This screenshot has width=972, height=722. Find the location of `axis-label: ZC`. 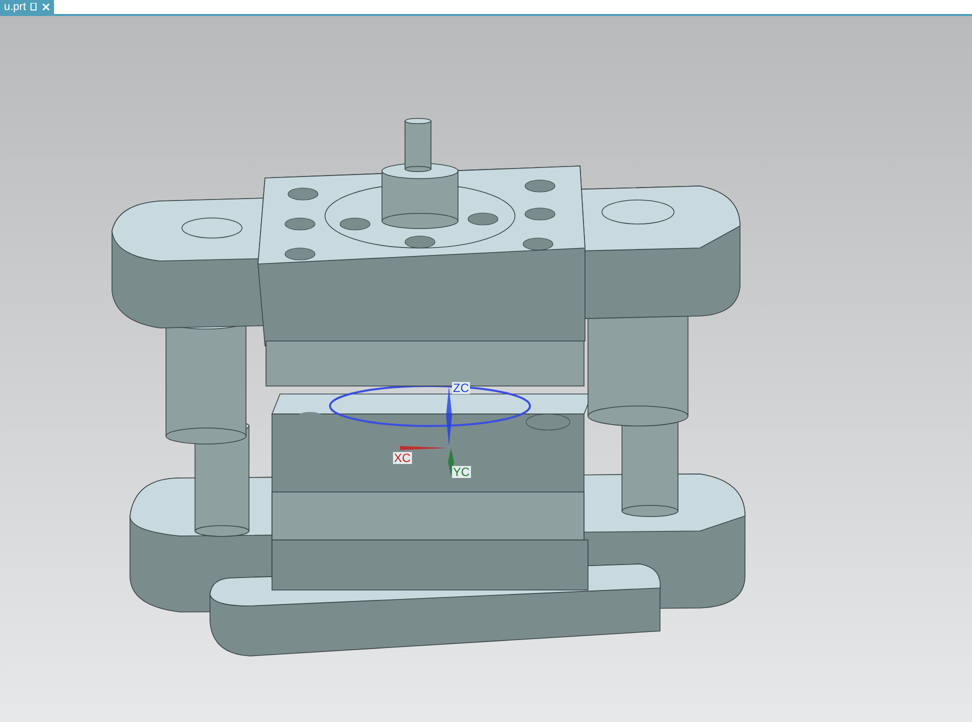

axis-label: ZC is located at coordinates (461, 388).